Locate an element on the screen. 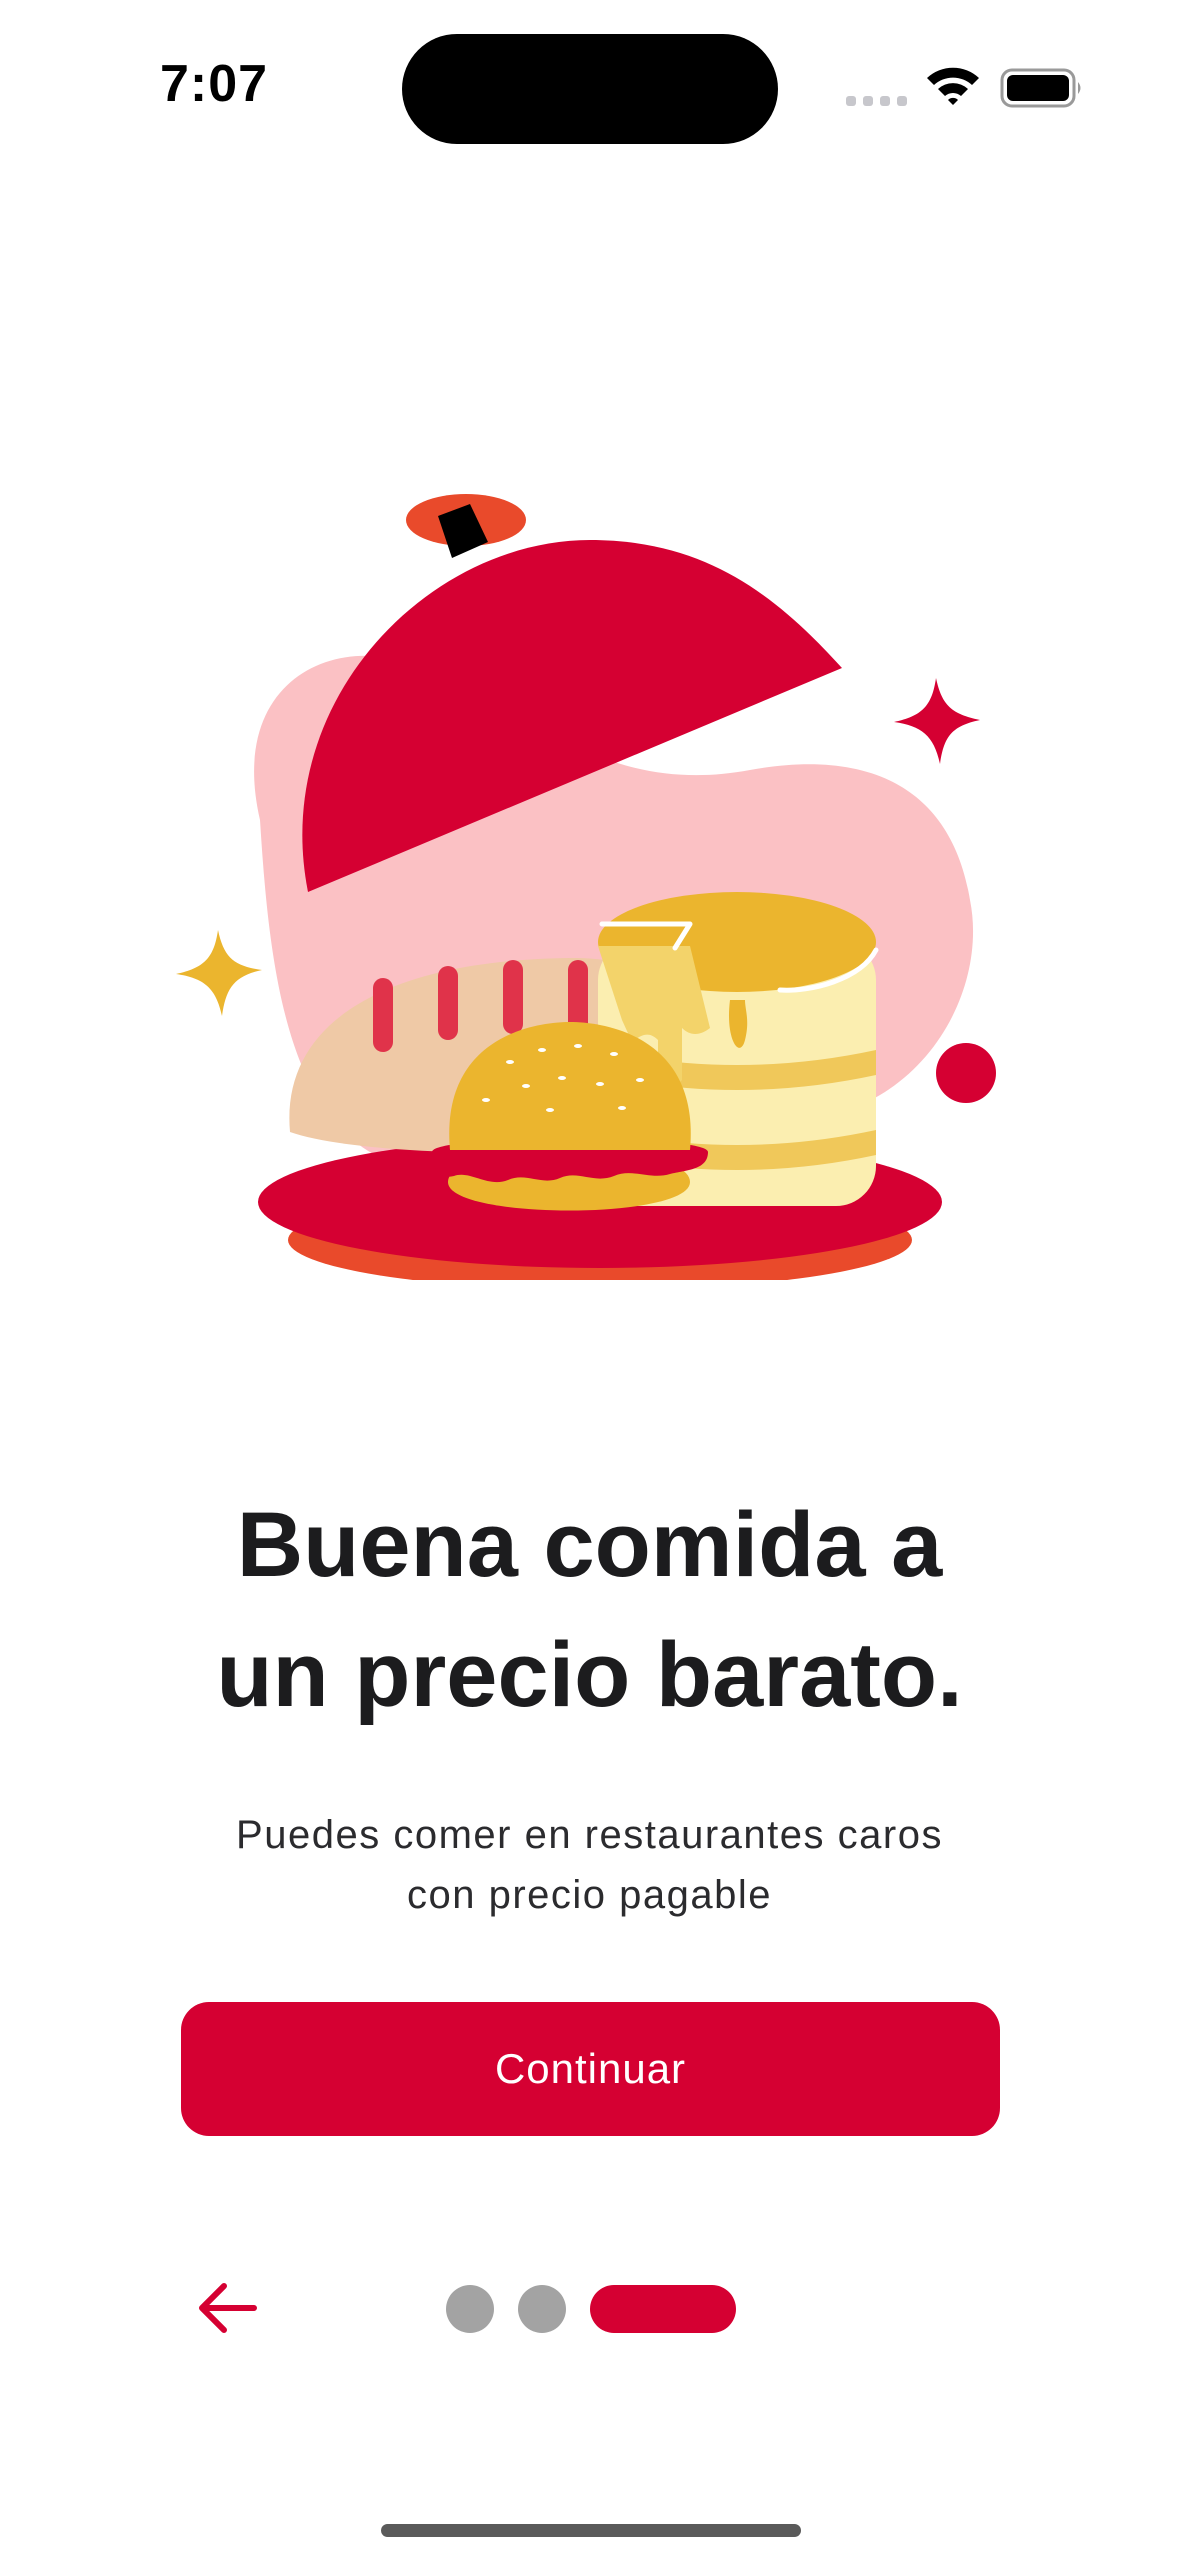 The width and height of the screenshot is (1179, 2556). cellular-signal-icon is located at coordinates (876, 101).